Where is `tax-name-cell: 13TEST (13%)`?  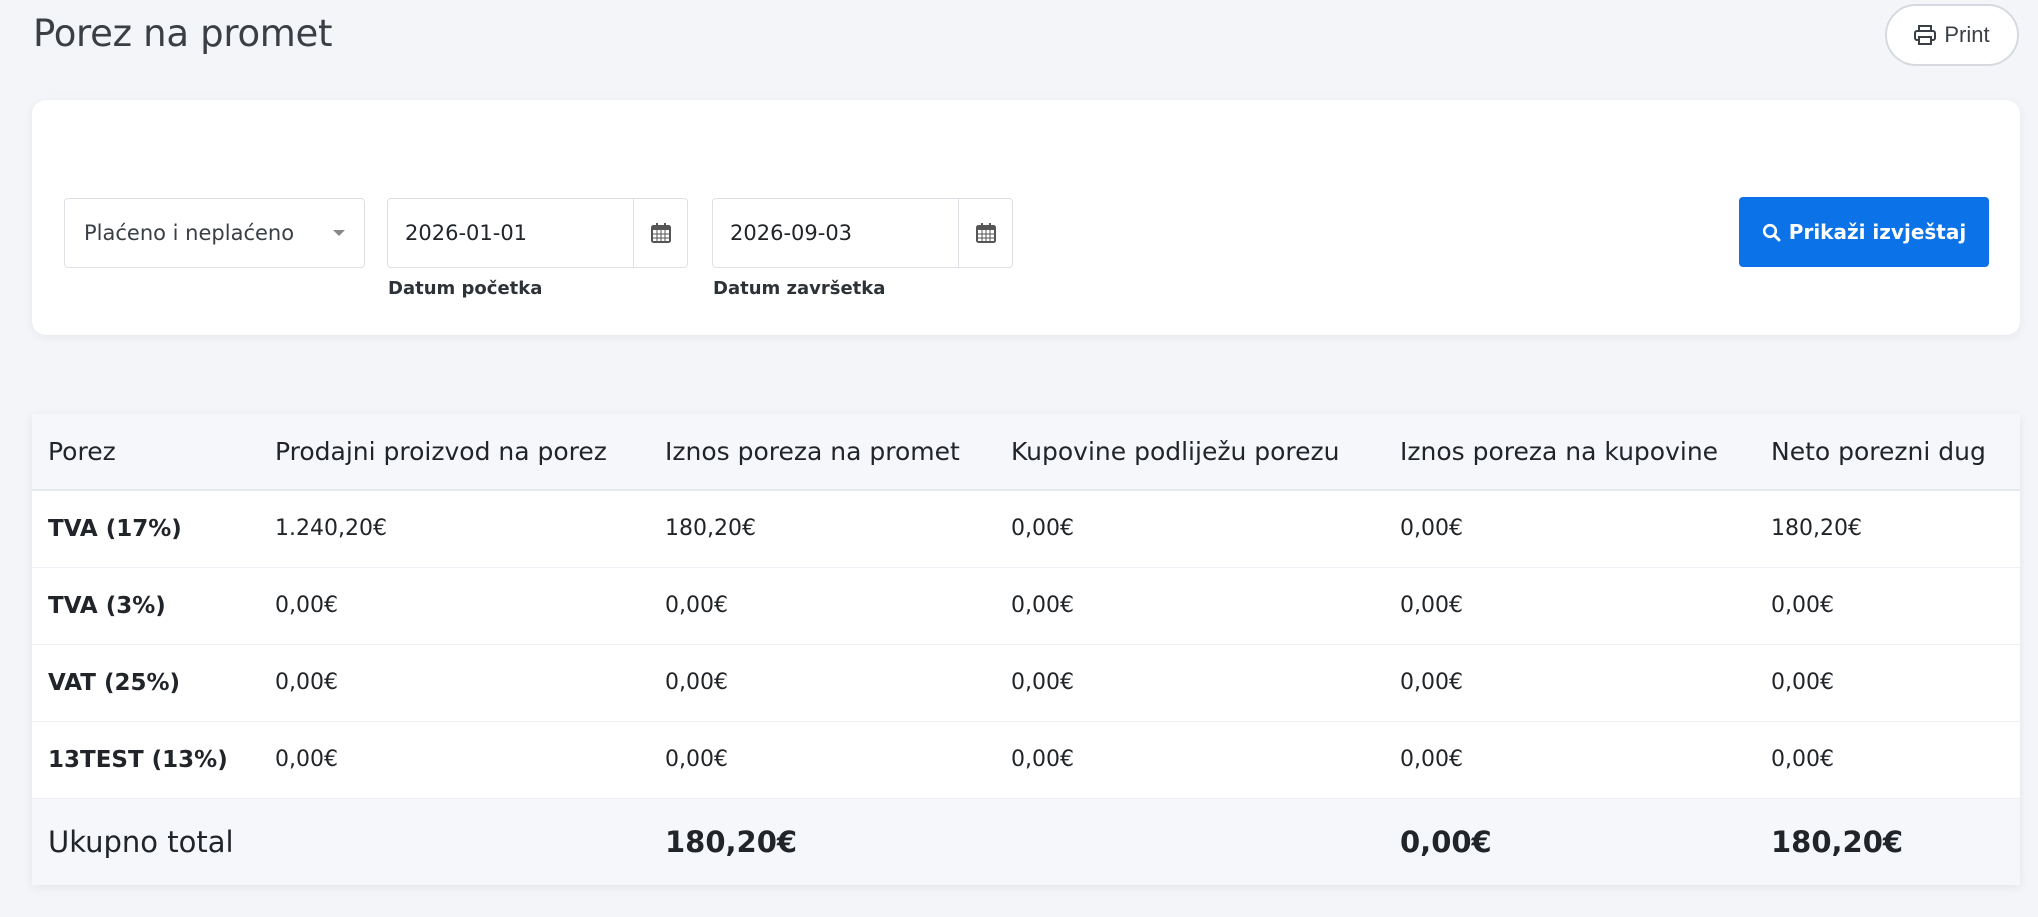 tax-name-cell: 13TEST (13%) is located at coordinates (138, 759).